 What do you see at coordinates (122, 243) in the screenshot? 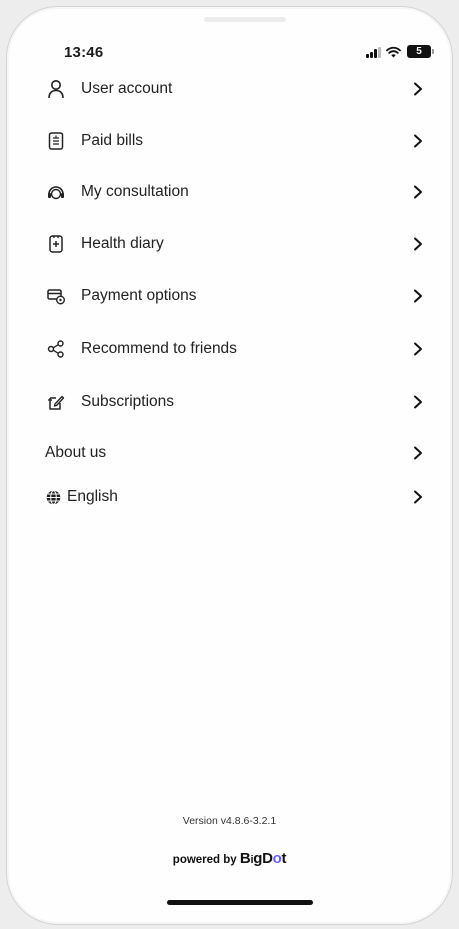
I see `menu-item-label: Health diary` at bounding box center [122, 243].